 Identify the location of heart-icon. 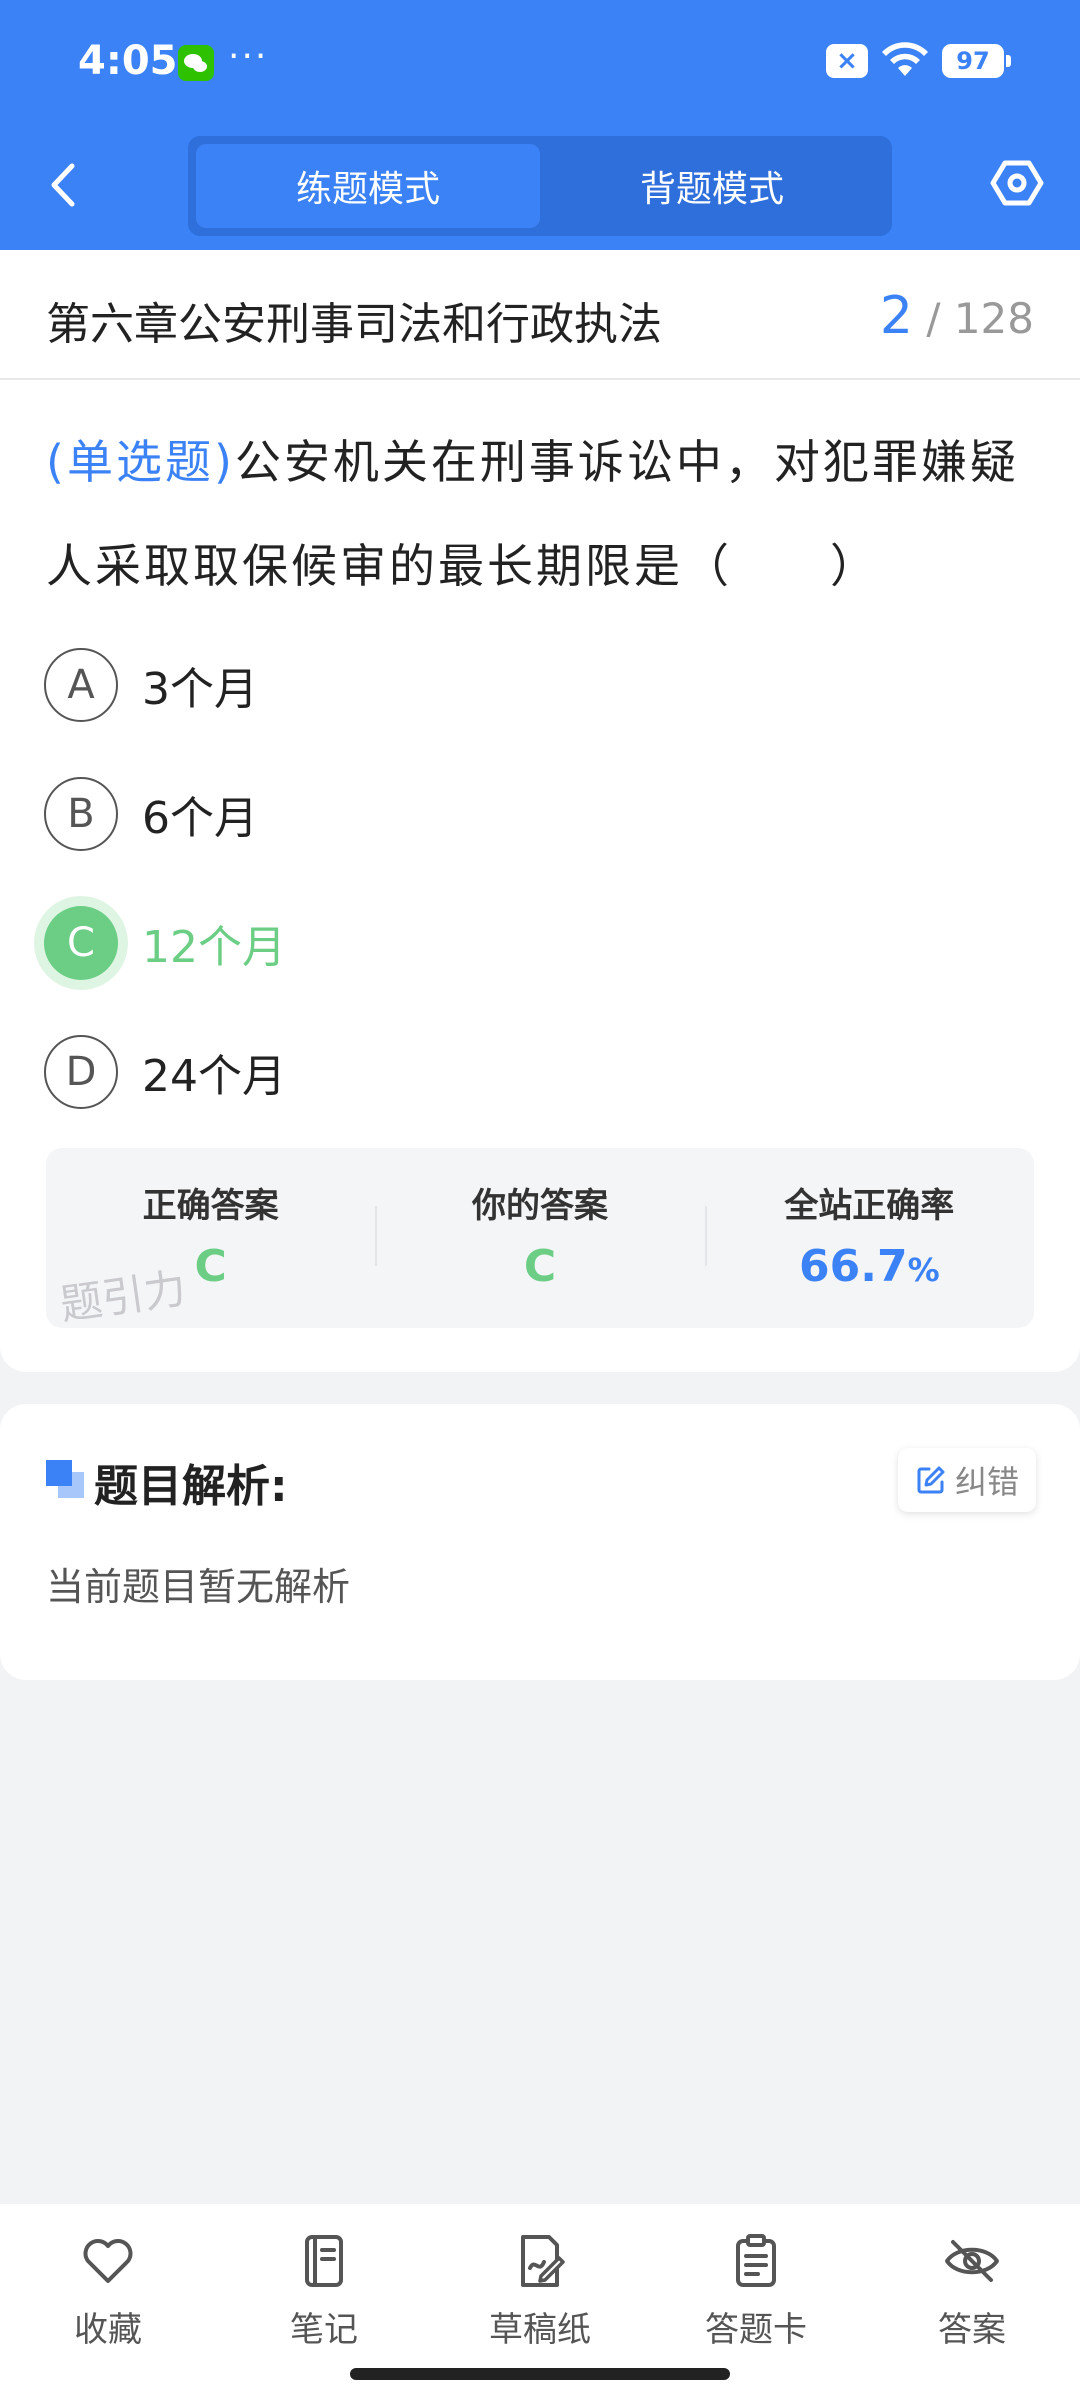
(108, 2261).